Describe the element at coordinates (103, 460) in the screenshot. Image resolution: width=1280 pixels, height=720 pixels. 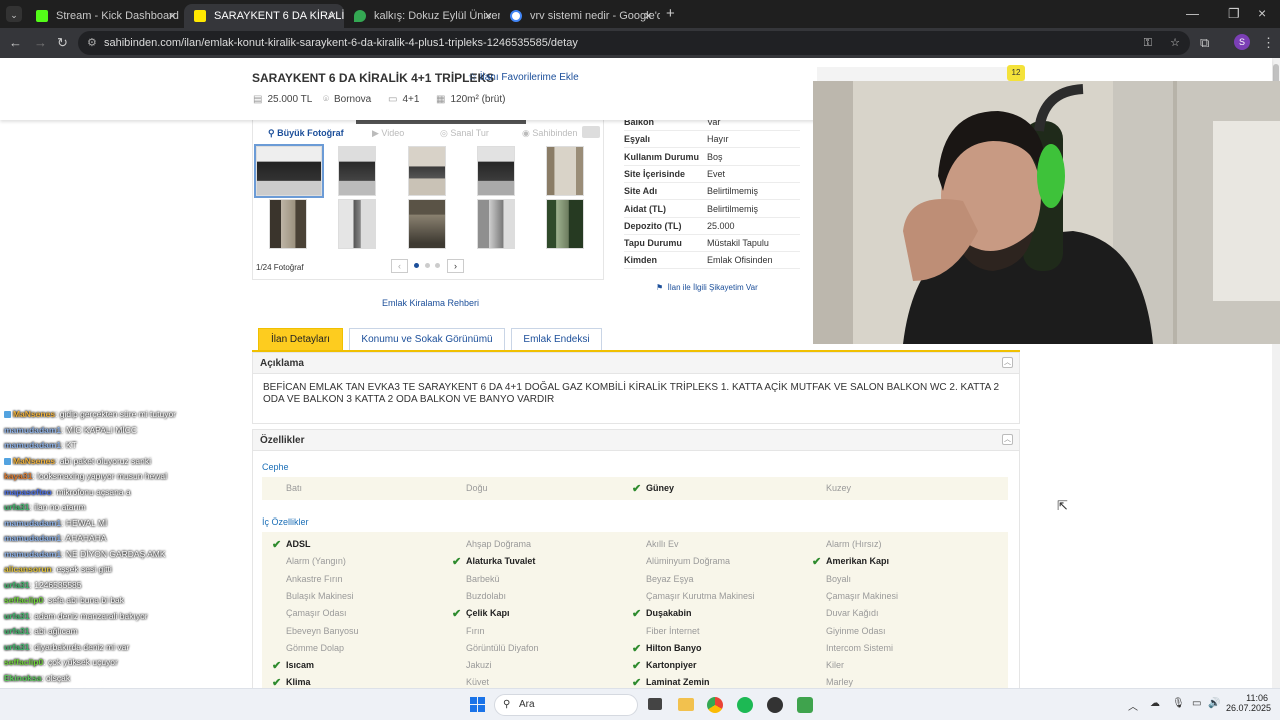
I see `chat-text: : abi paket oluyoruz sanki` at that location.